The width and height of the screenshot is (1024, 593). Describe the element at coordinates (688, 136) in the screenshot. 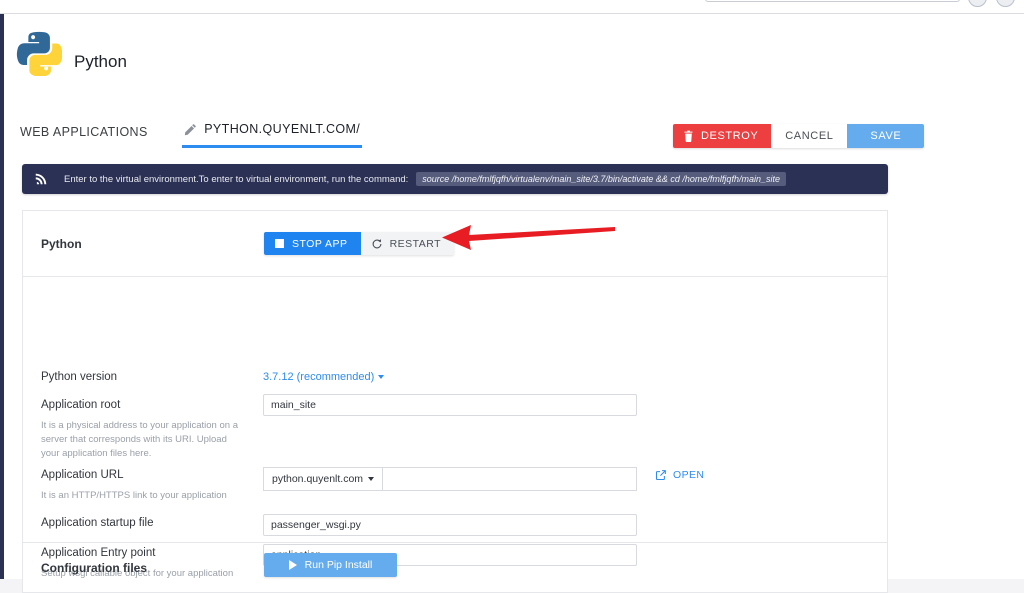

I see `trash-icon` at that location.